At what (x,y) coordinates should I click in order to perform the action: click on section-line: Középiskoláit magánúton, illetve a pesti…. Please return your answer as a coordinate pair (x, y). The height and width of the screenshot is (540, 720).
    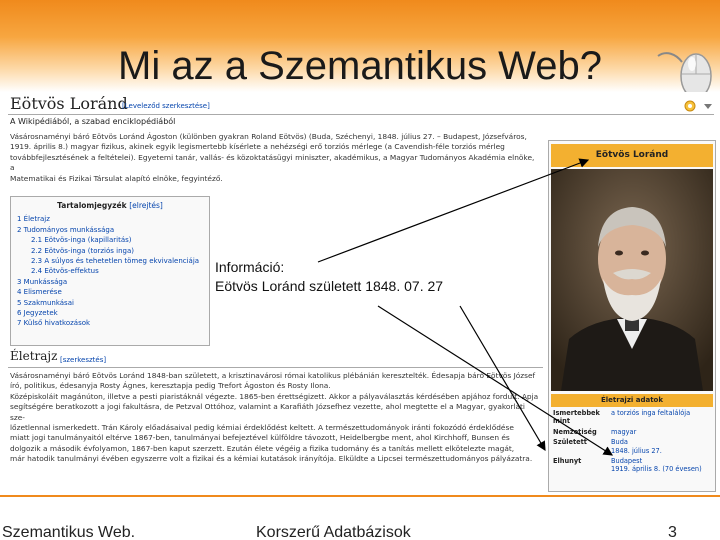
    Looking at the image, I should click on (274, 396).